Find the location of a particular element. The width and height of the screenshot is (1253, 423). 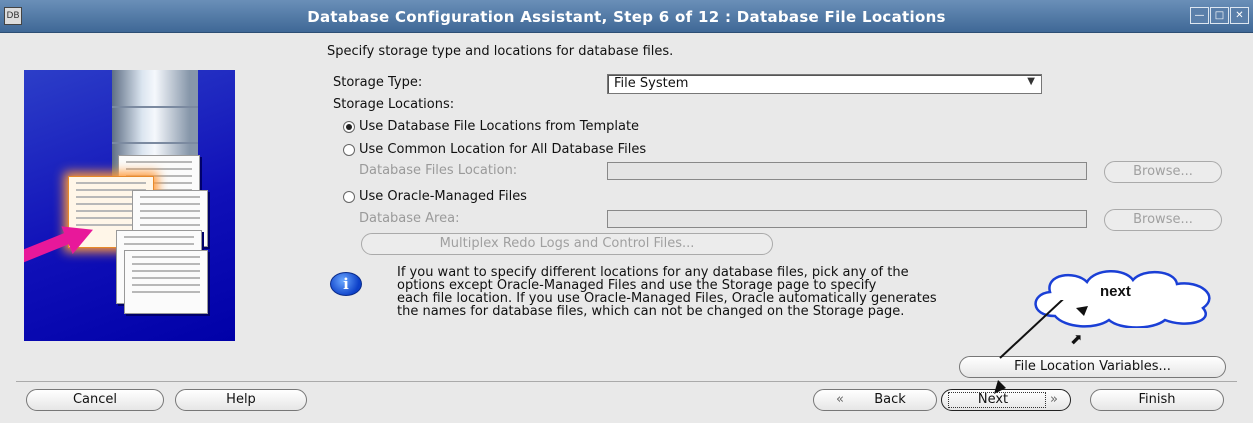

pink-arrow-icon is located at coordinates (47, 248).